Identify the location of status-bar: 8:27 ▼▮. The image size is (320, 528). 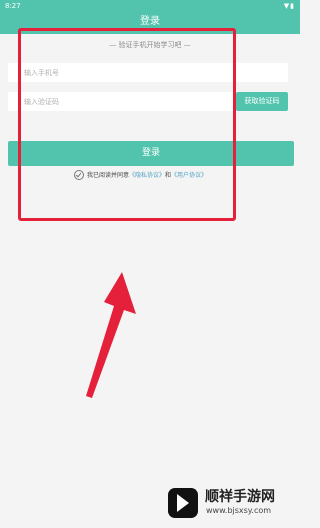
(150, 6).